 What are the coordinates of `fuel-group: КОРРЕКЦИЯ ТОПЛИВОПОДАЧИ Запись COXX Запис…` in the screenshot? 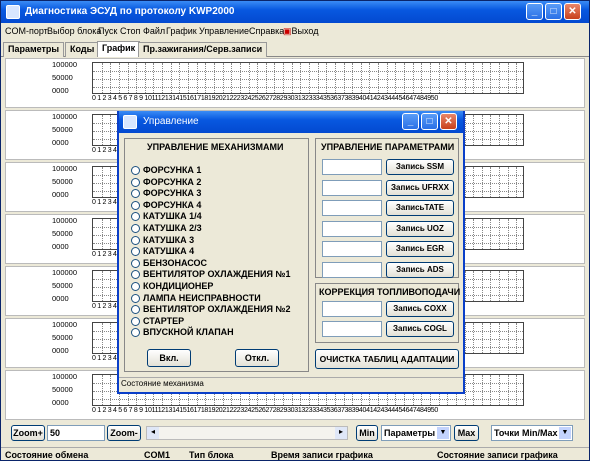 It's located at (388, 313).